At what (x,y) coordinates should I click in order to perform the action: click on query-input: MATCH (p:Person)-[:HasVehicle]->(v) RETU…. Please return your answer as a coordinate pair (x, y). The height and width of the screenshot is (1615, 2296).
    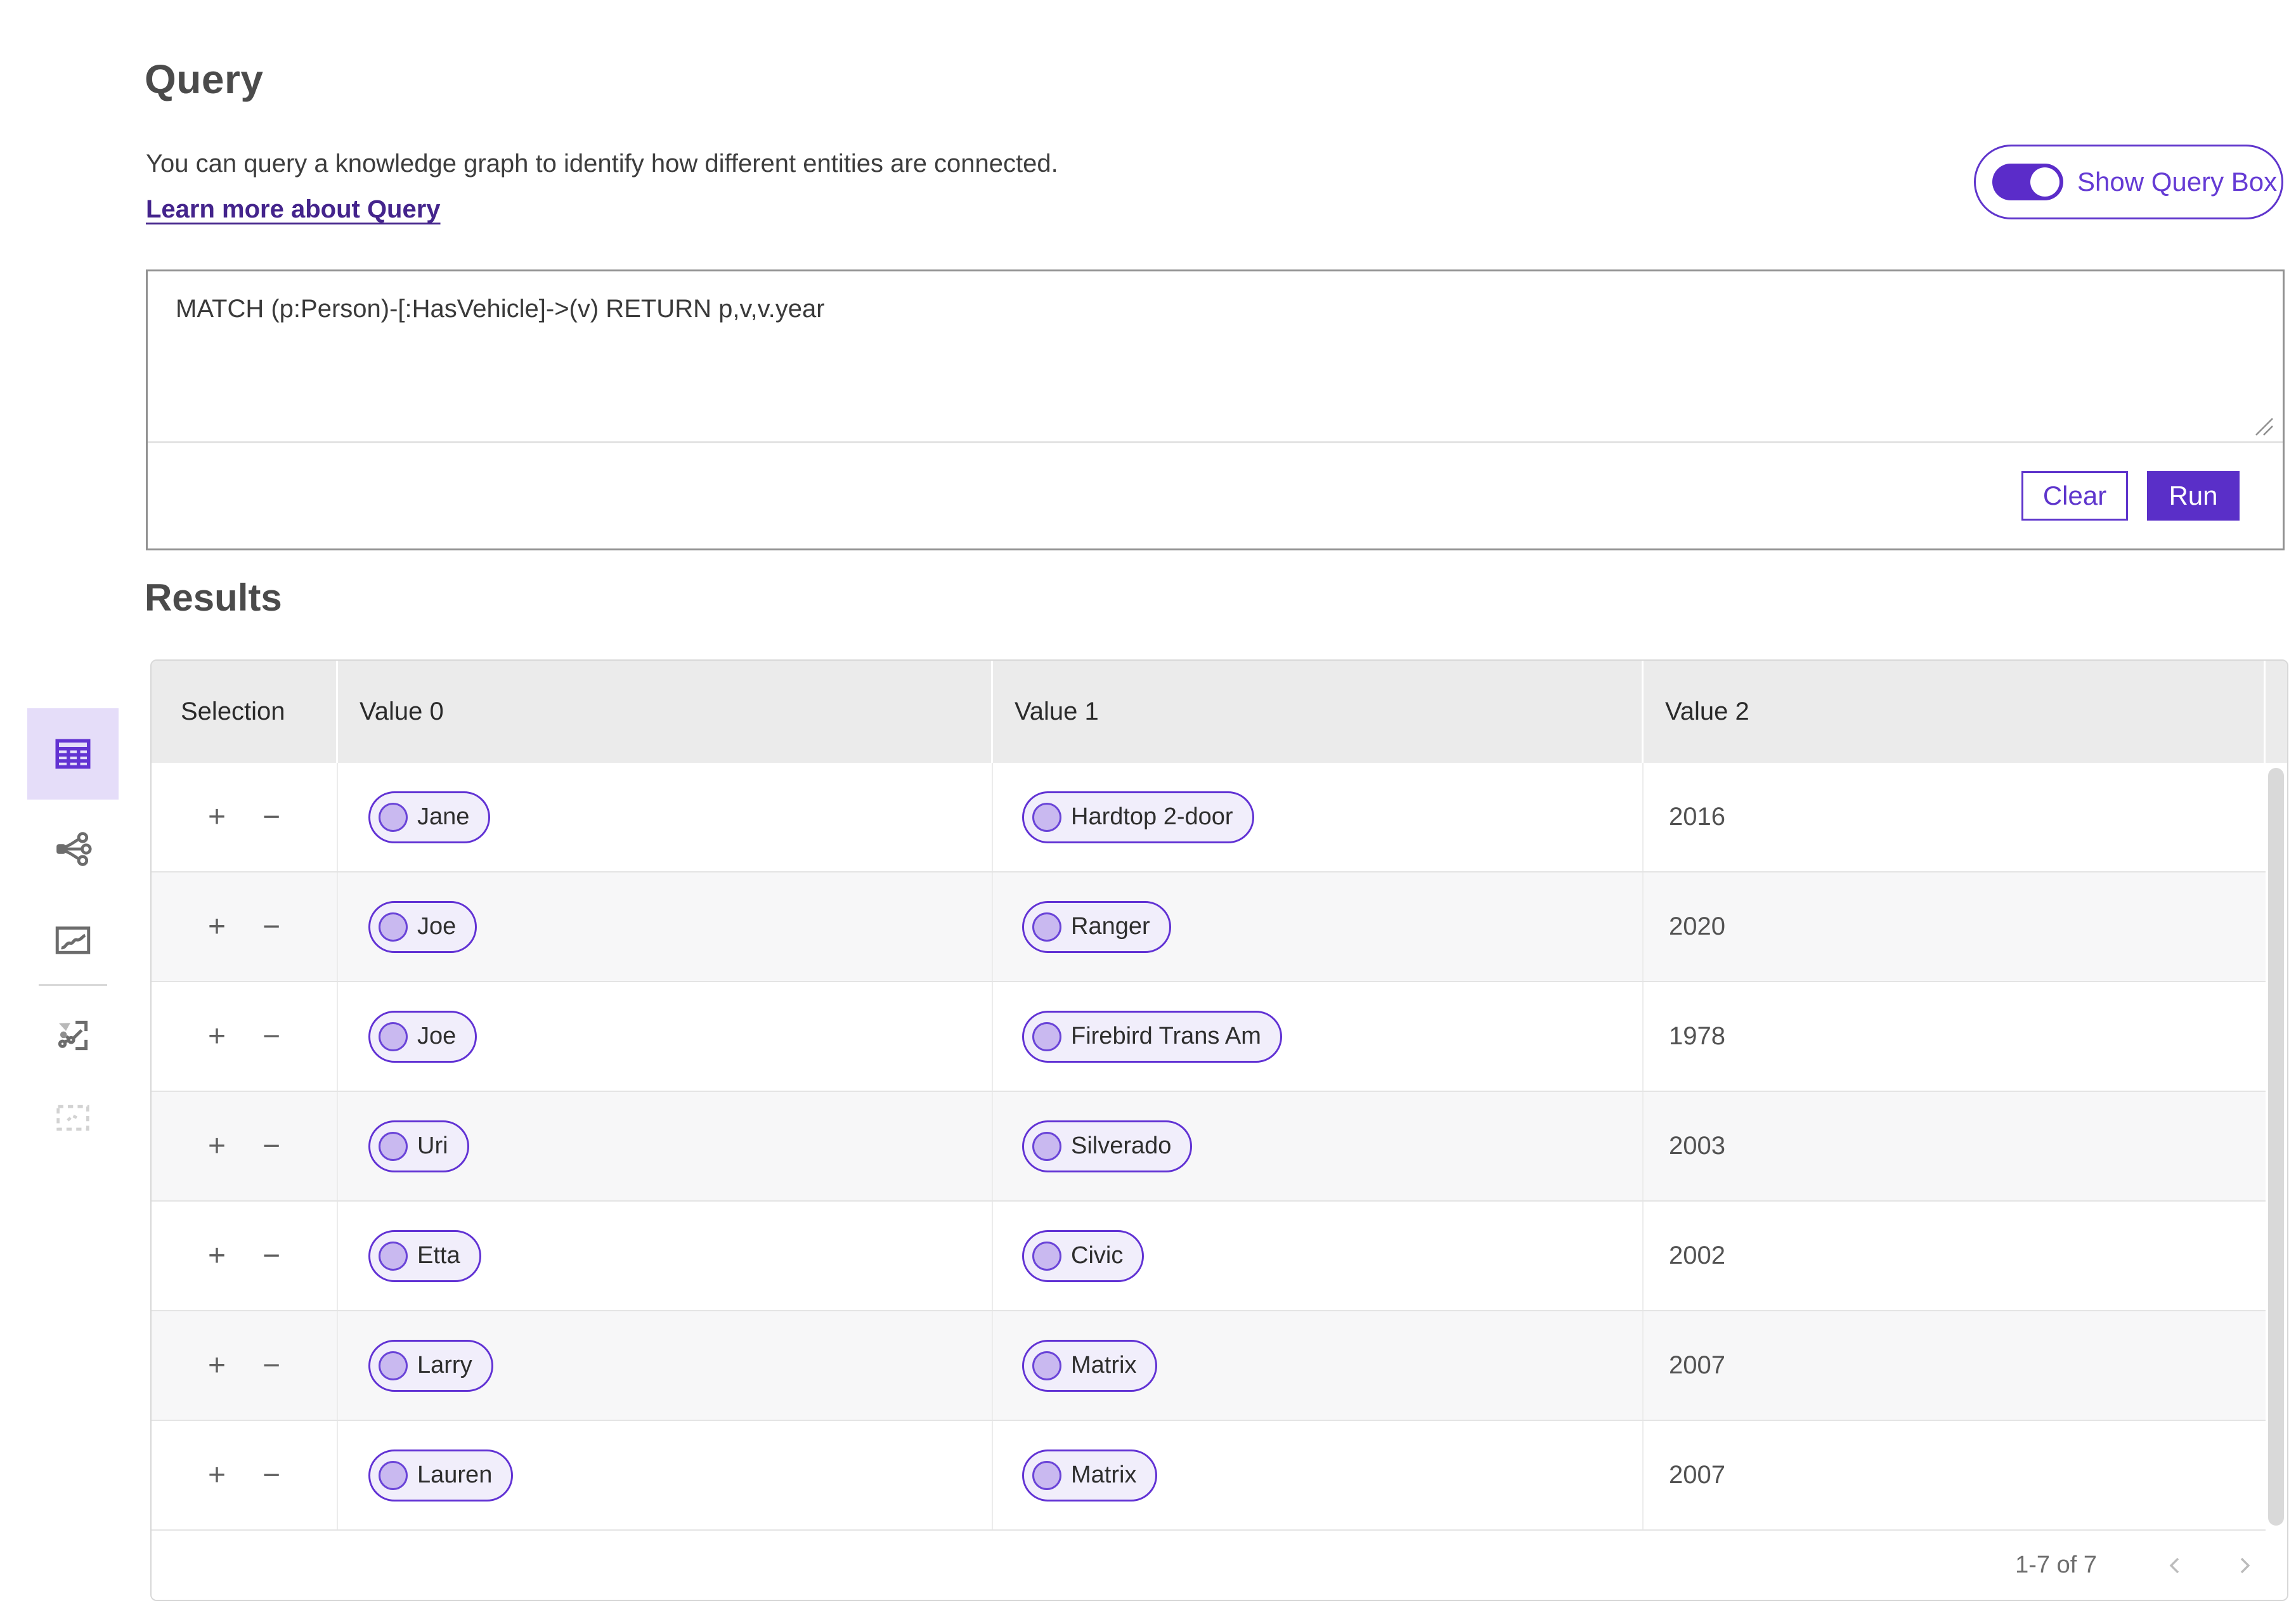
    Looking at the image, I should click on (1215, 356).